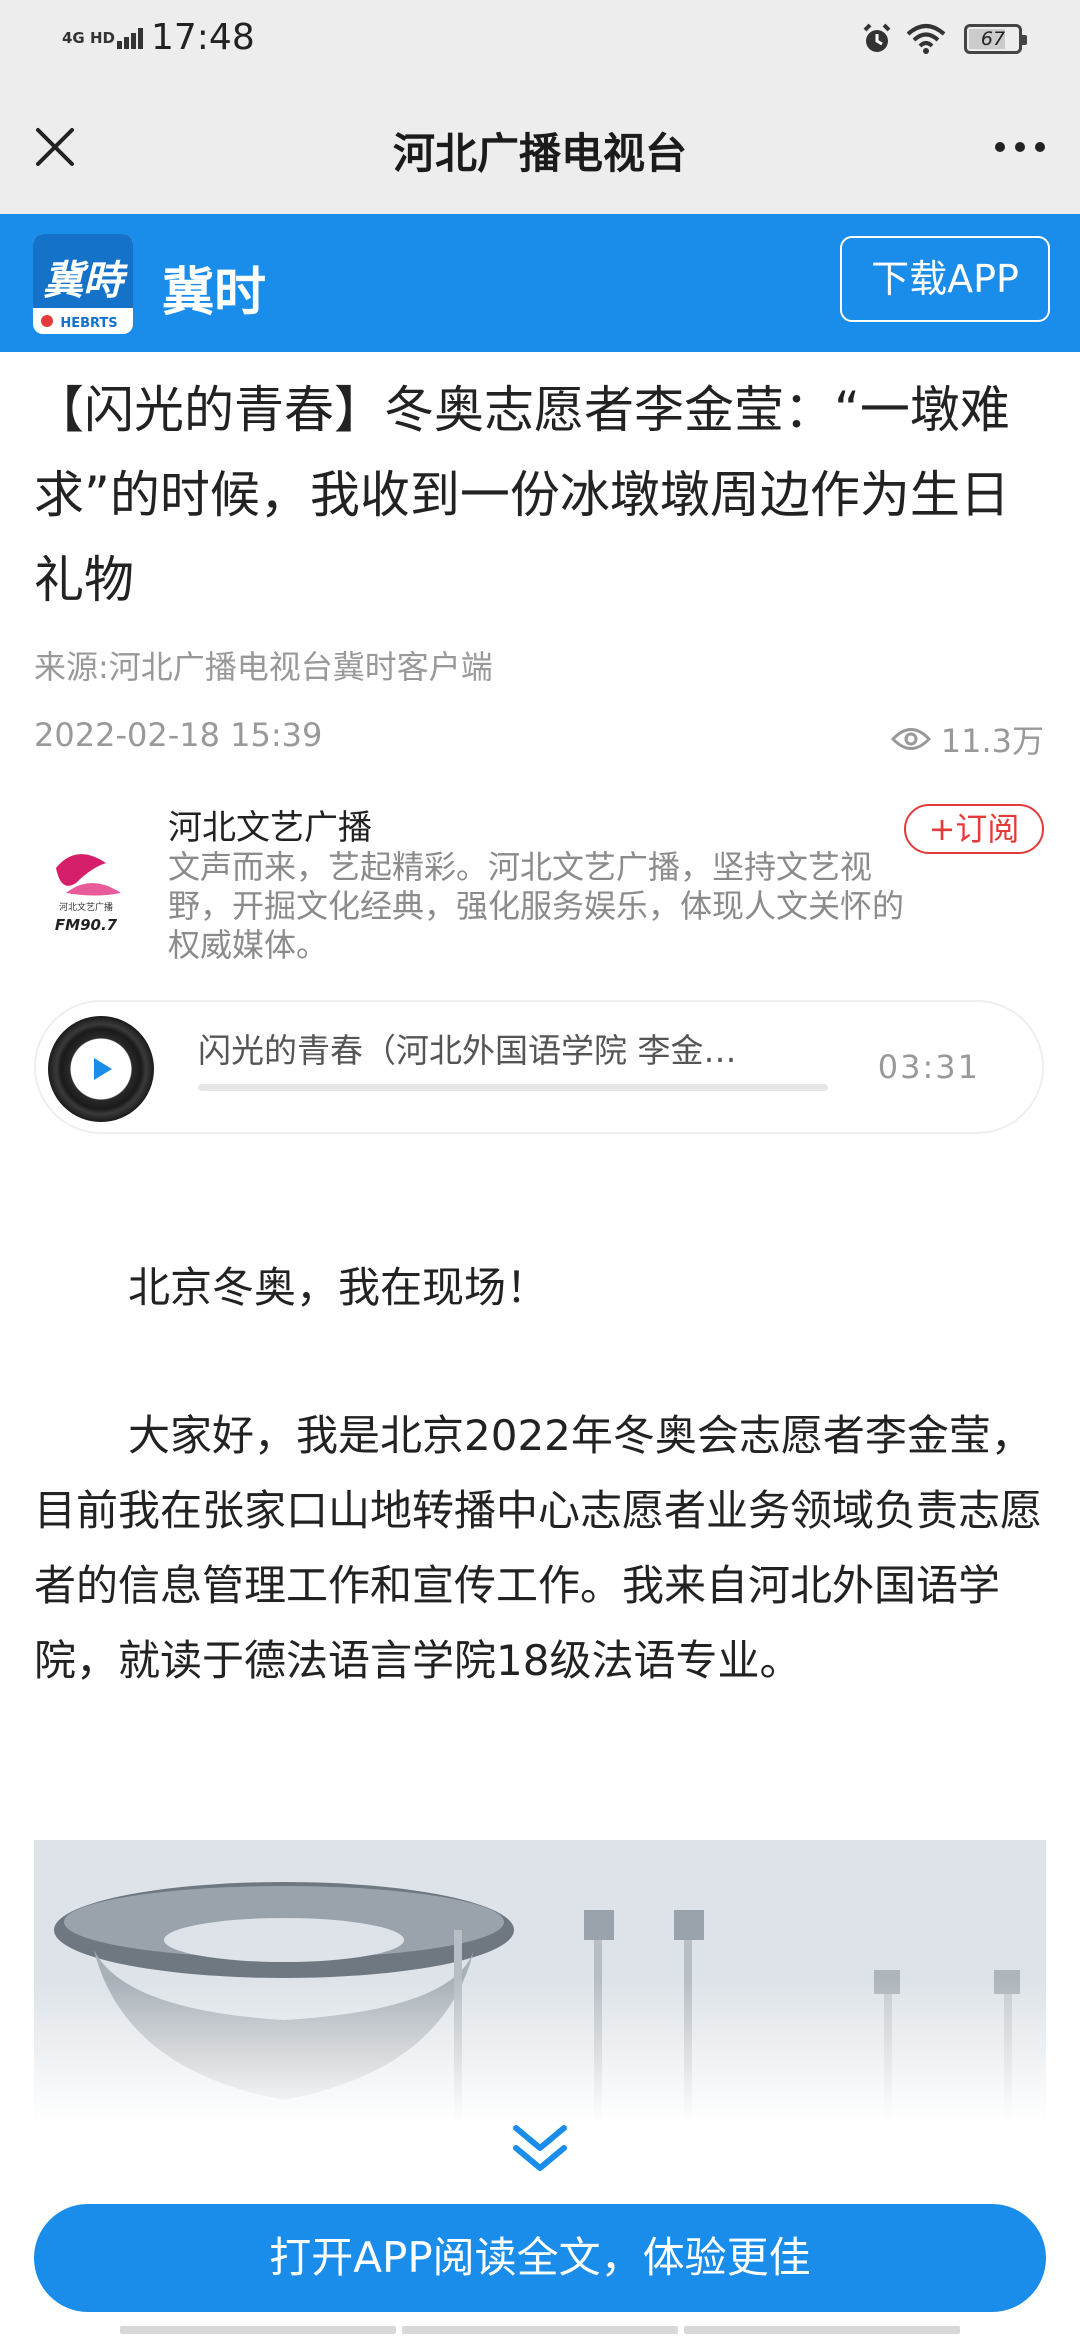 The image size is (1080, 2340). What do you see at coordinates (540, 283) in the screenshot?
I see `app-banner: 冀時 HEBRTS 冀时 下载APP` at bounding box center [540, 283].